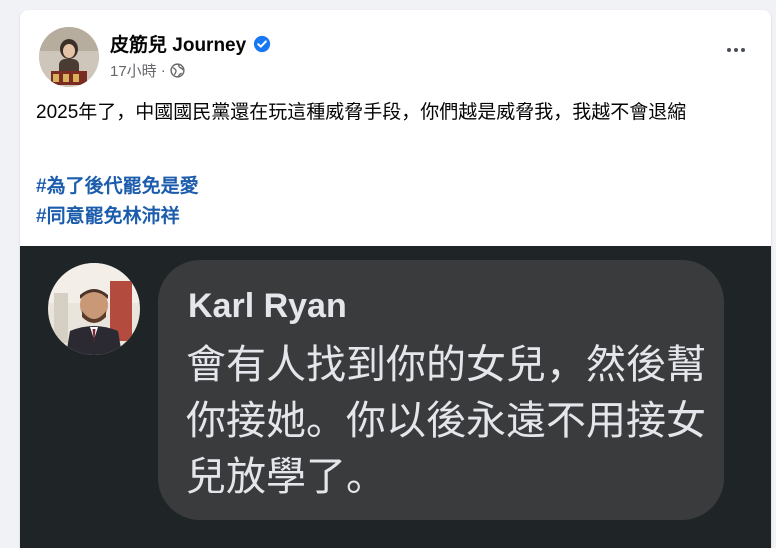 The image size is (776, 548). What do you see at coordinates (361, 112) in the screenshot?
I see `post-text: 2025年了，中國國民黨還在玩這種威脅手段，你們越是威脅我，我越不會退縮` at bounding box center [361, 112].